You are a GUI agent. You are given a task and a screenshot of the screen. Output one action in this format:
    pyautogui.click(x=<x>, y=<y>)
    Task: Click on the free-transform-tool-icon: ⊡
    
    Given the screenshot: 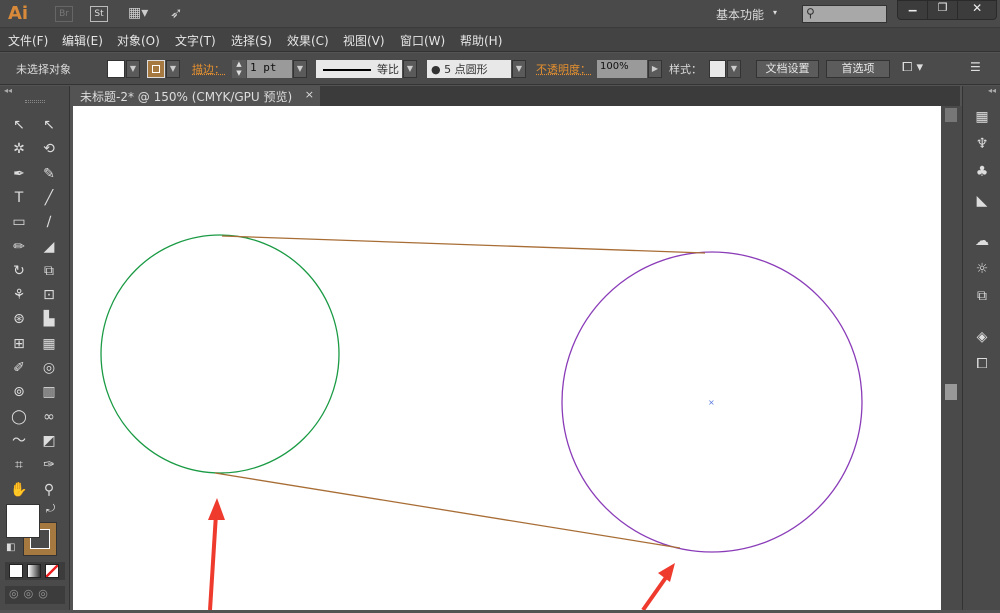 What is the action you would take?
    pyautogui.click(x=49, y=295)
    